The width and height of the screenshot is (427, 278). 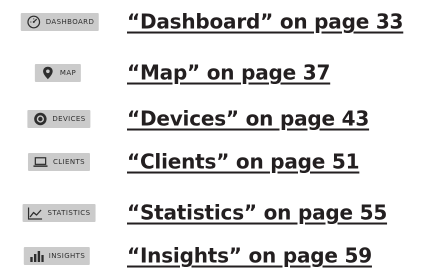 I want to click on map-page-link: “Map” on page 37, so click(x=228, y=73).